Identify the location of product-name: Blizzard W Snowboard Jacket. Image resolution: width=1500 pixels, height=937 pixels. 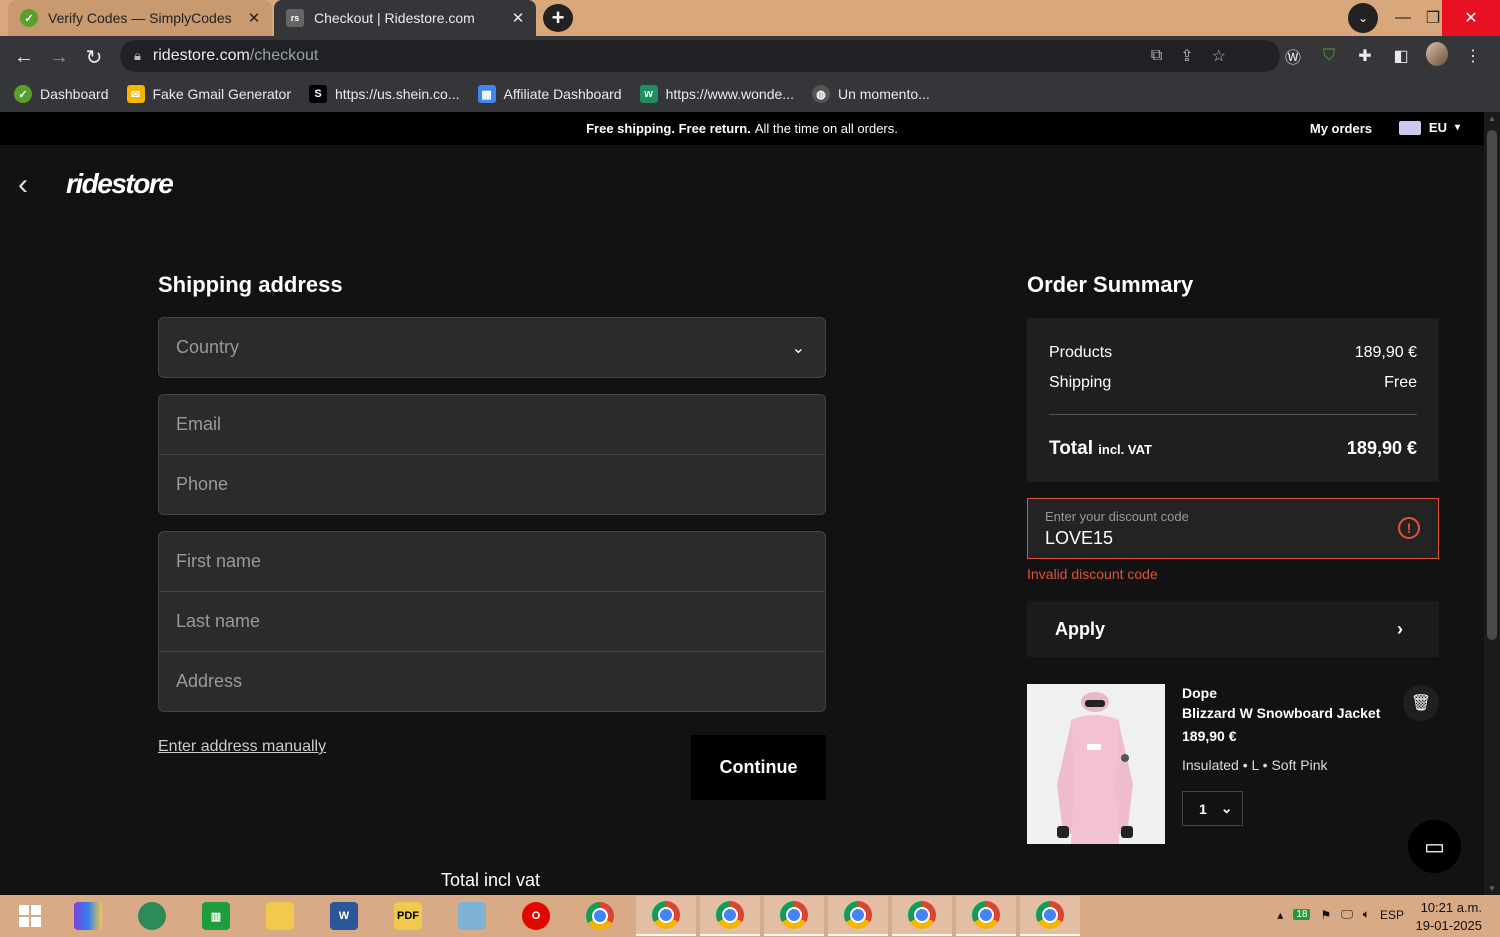
(1281, 713).